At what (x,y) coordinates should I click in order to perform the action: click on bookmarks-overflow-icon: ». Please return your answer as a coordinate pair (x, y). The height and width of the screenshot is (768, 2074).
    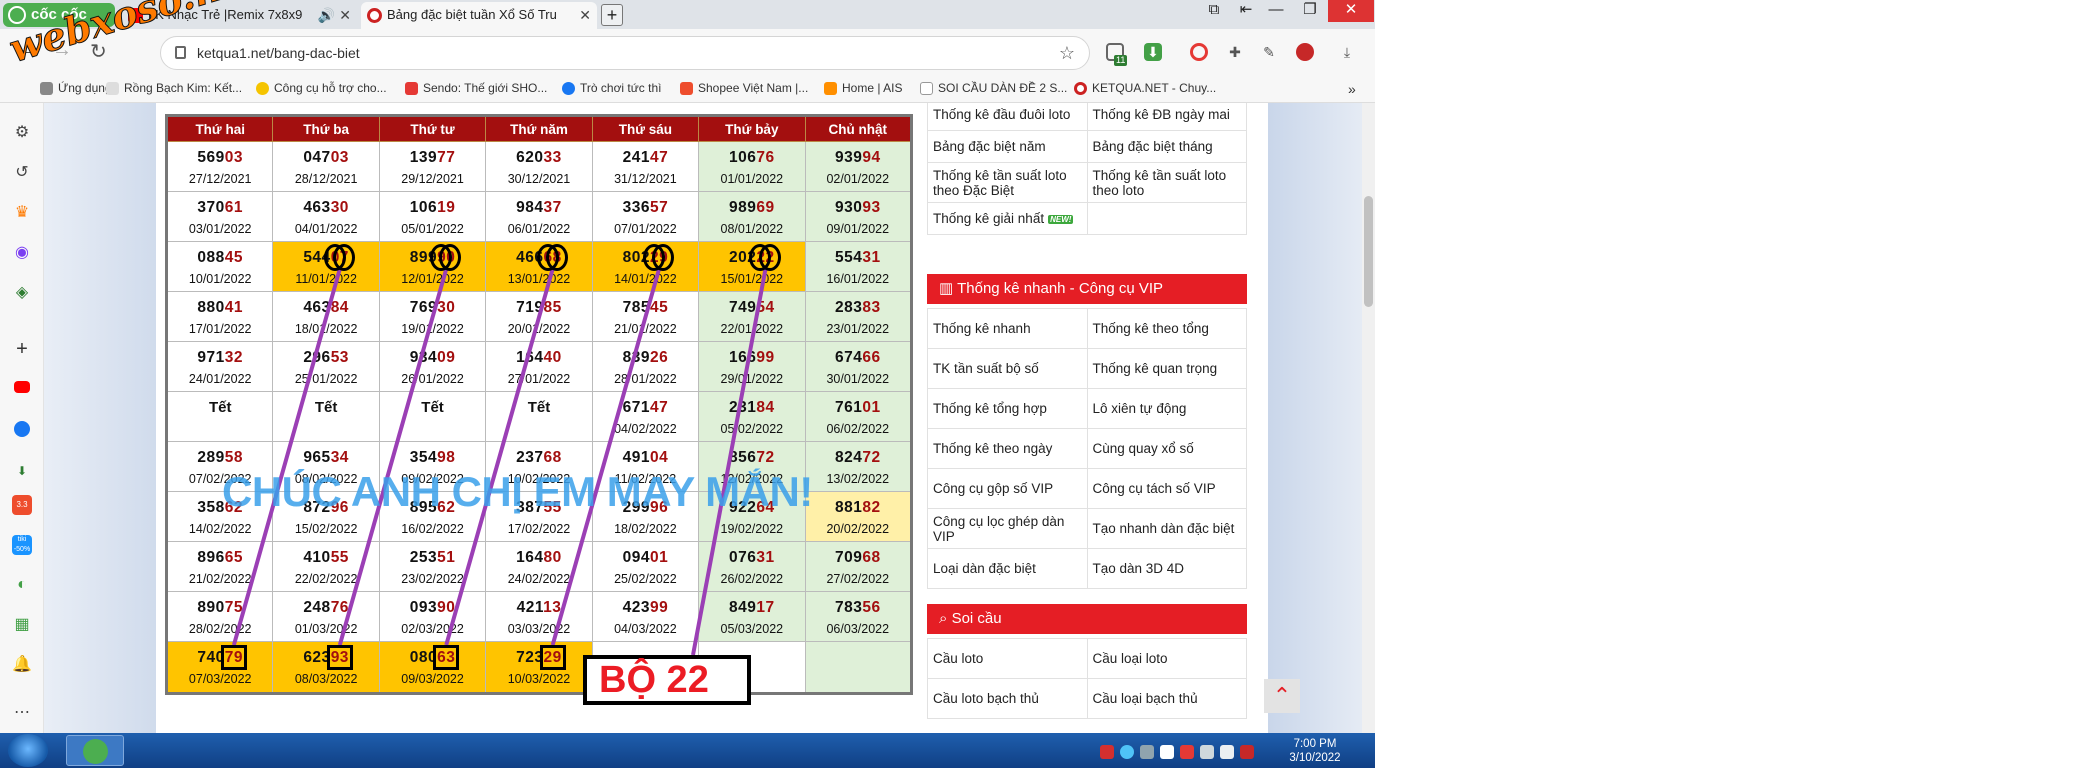
    Looking at the image, I should click on (1350, 89).